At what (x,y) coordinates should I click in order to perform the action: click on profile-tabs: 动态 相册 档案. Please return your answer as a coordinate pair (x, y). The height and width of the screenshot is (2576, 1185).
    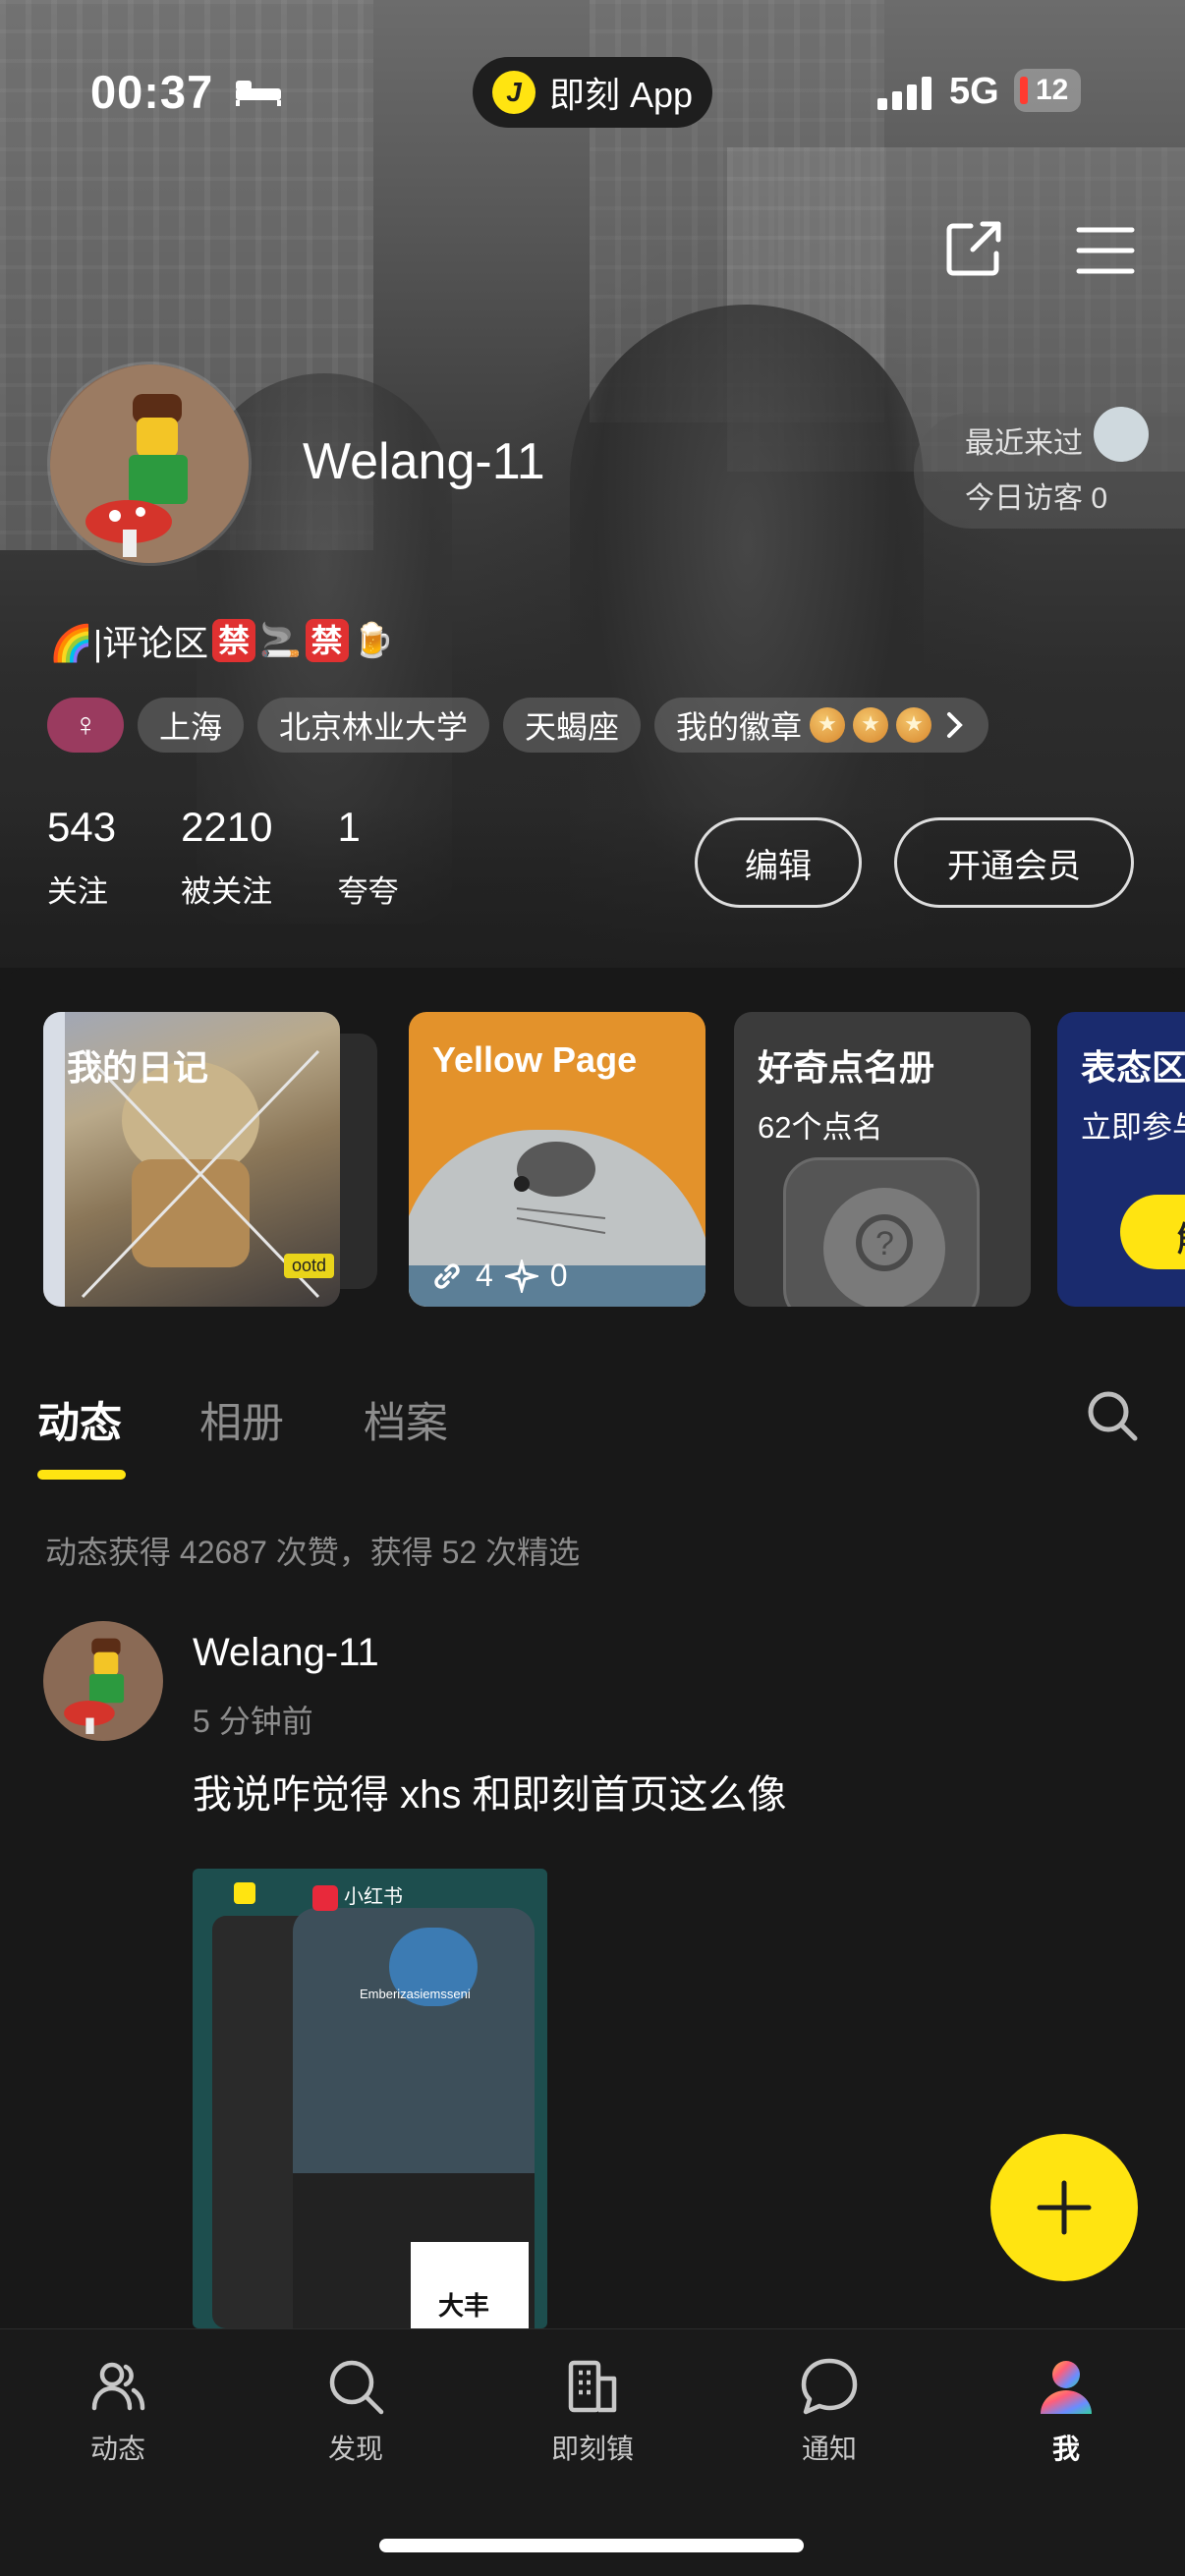
    Looking at the image, I should click on (592, 1429).